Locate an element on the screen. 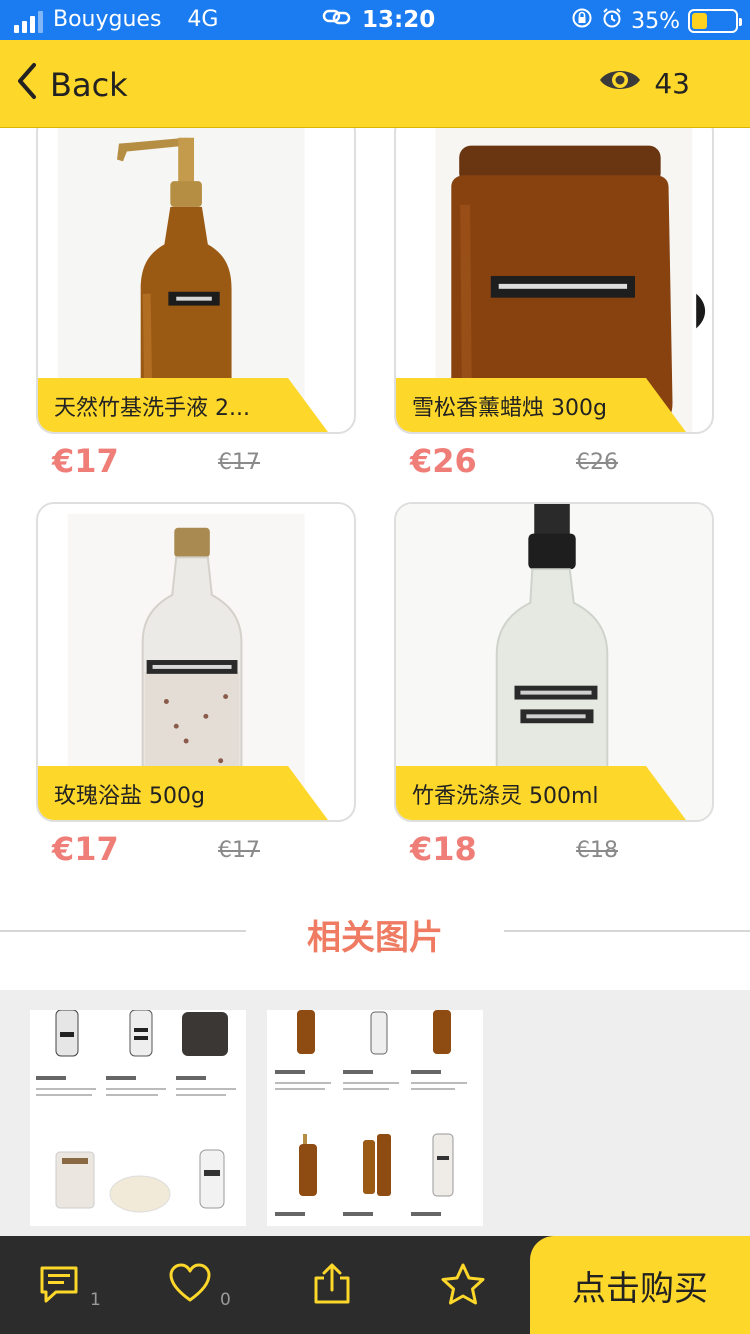  buy-button: 点击购买 is located at coordinates (640, 1285).